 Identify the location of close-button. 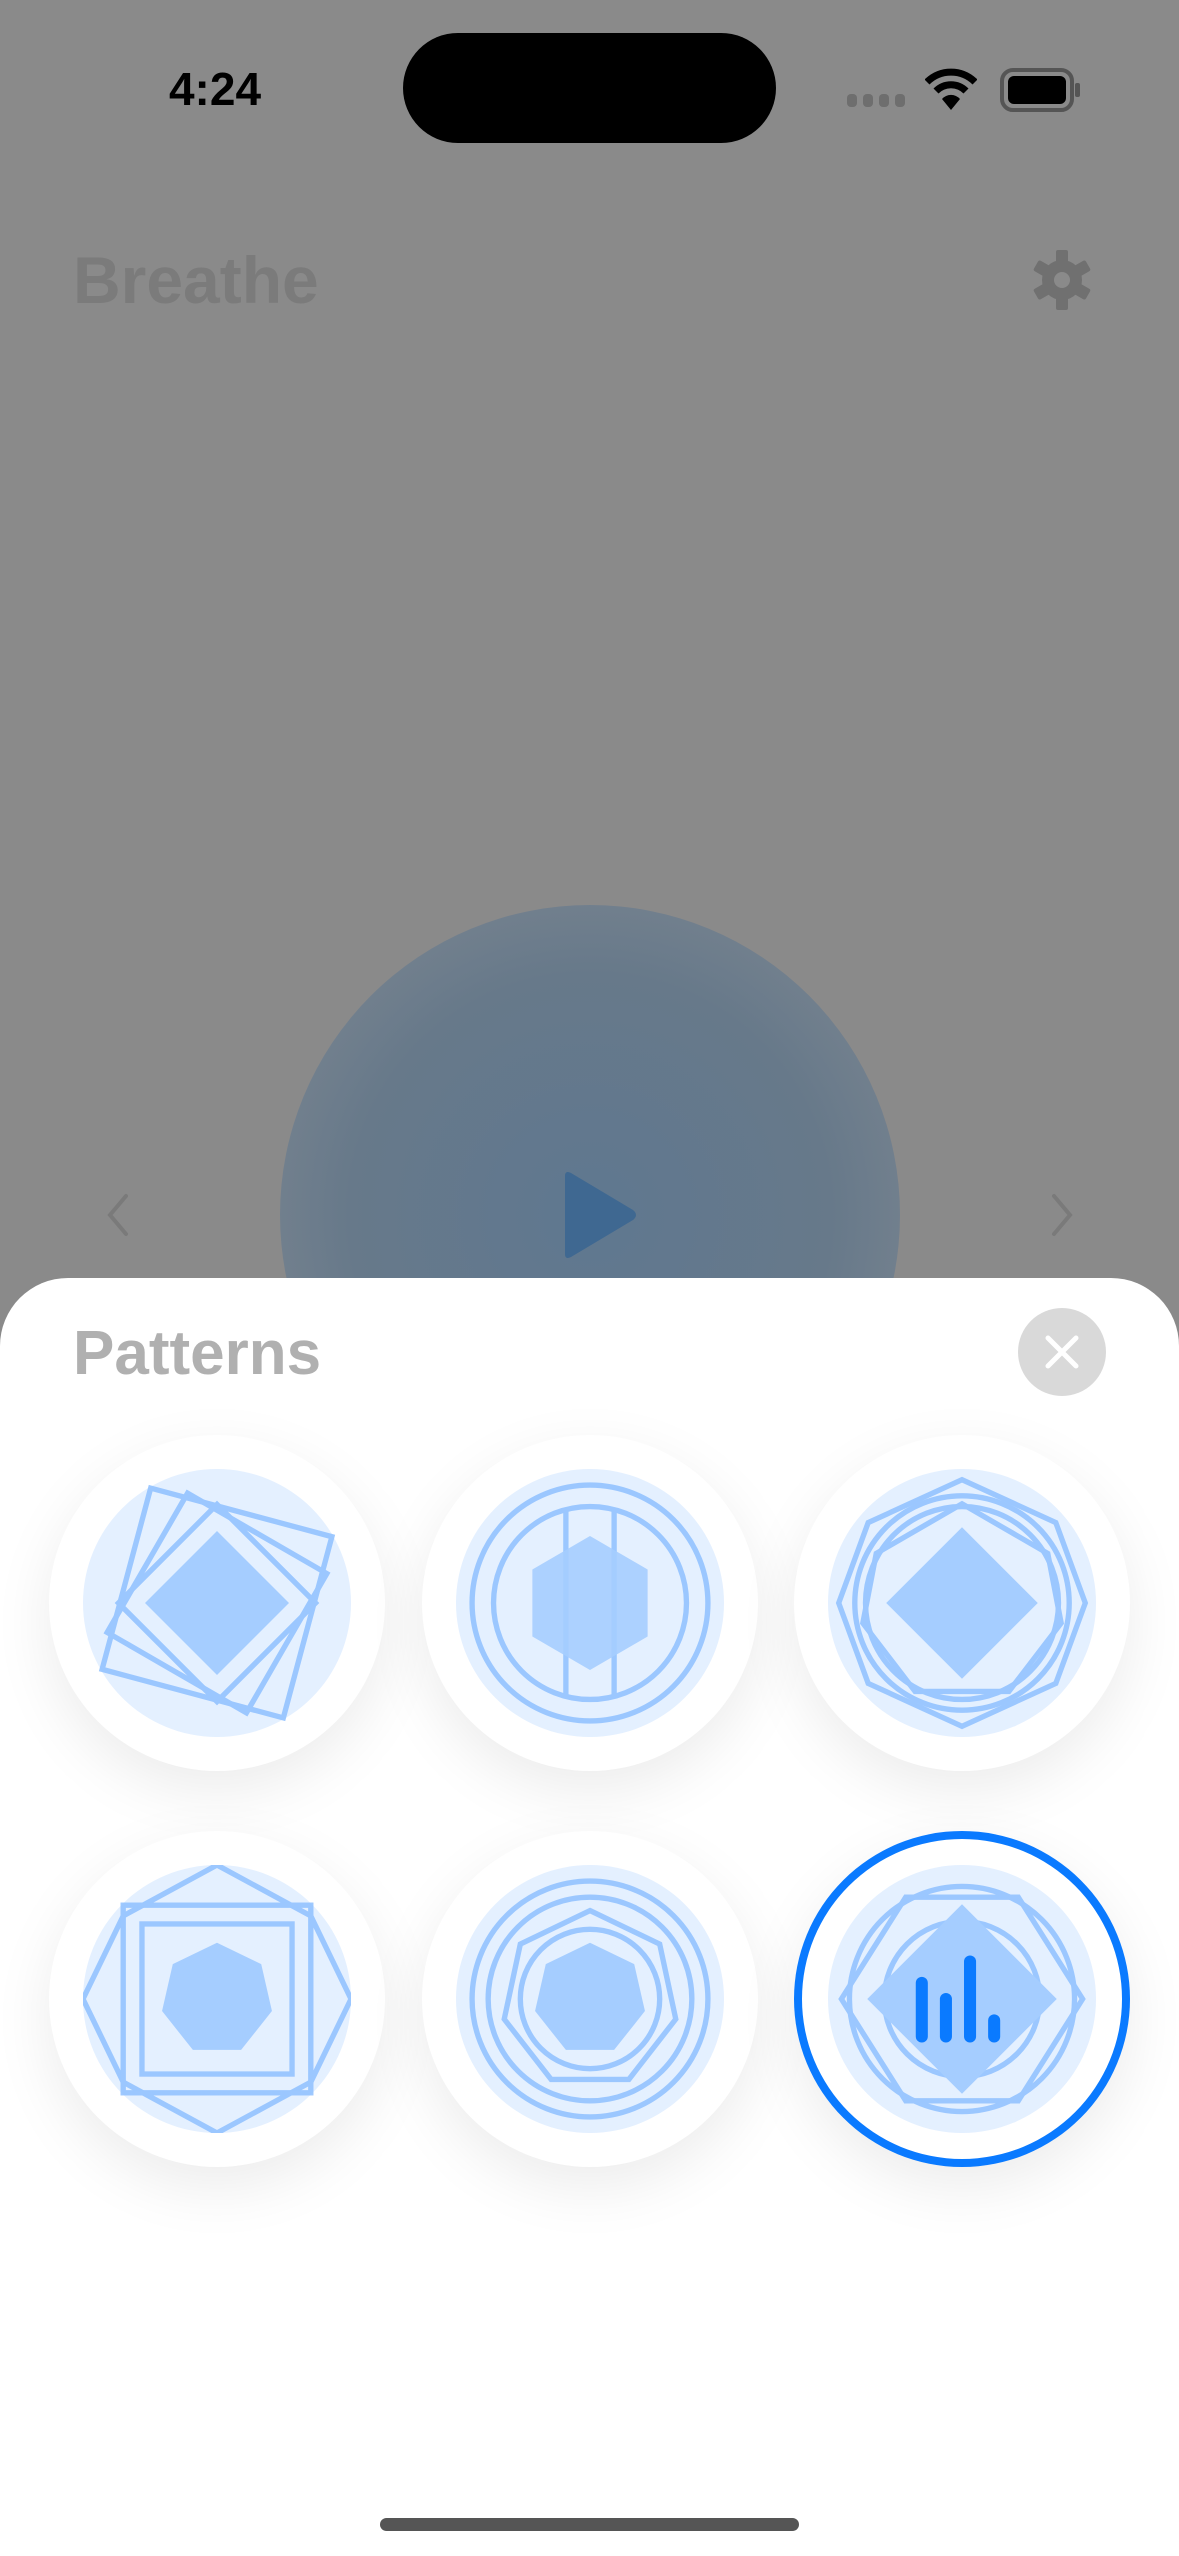
(1062, 1352).